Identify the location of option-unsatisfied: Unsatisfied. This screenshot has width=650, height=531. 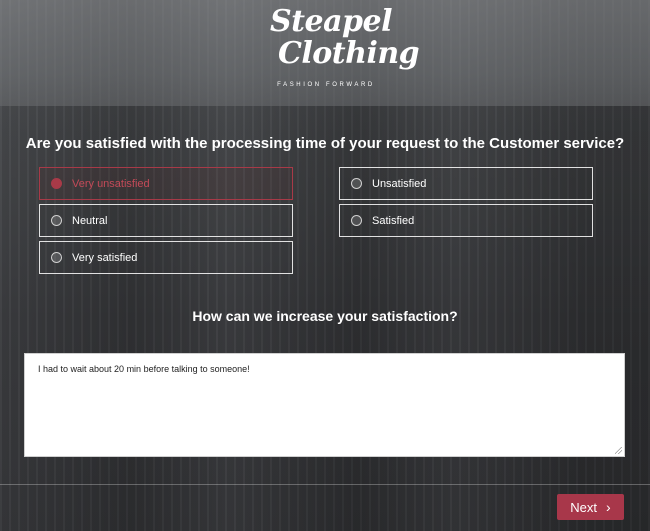
(466, 183).